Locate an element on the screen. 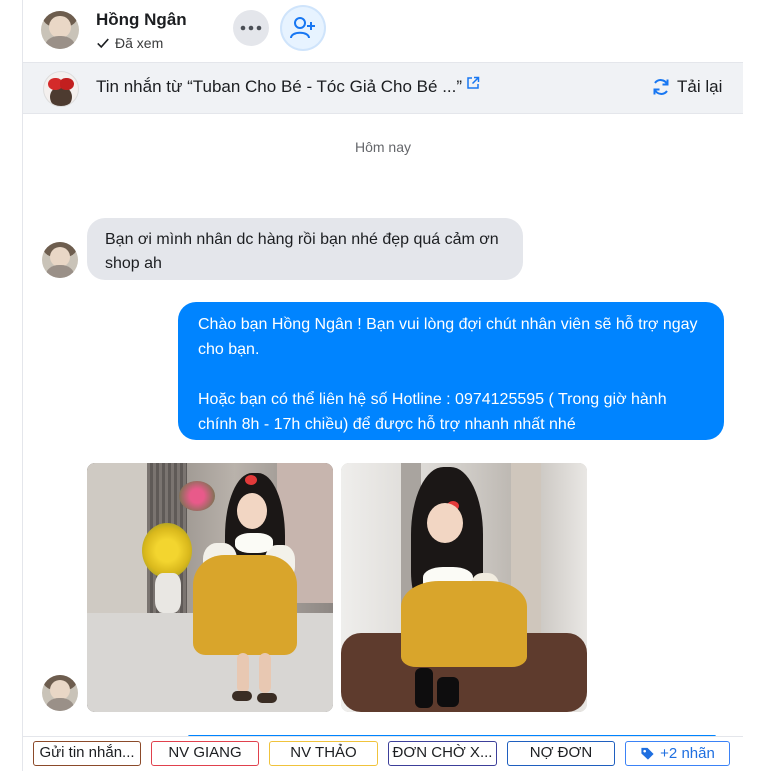 The height and width of the screenshot is (772, 771). tag-icon is located at coordinates (647, 753).